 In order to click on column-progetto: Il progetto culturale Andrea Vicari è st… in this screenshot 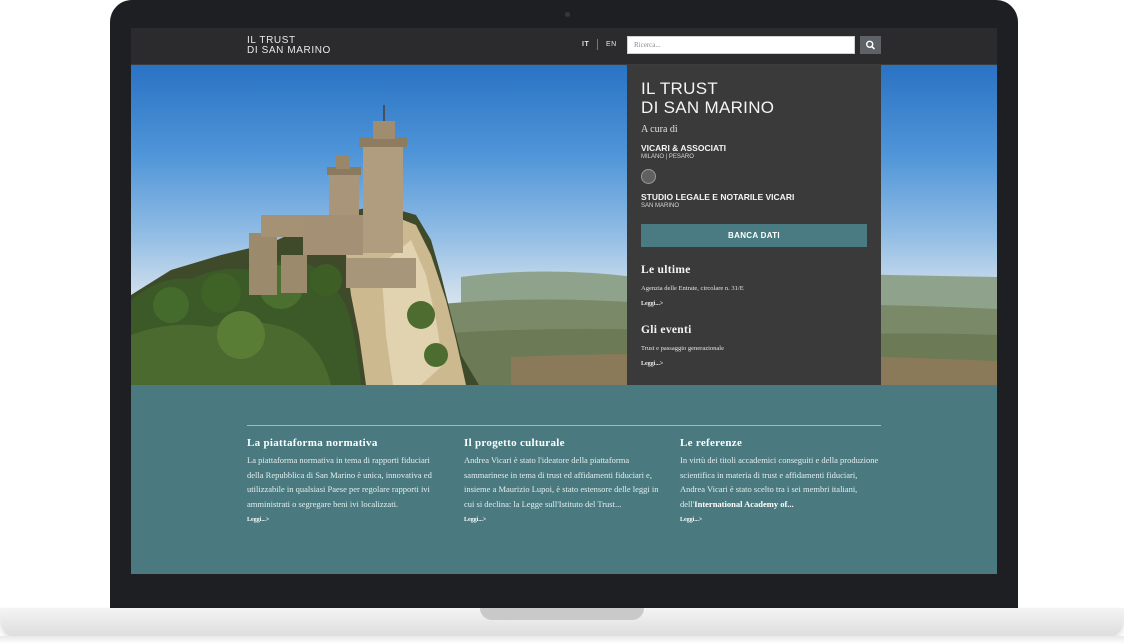, I will do `click(564, 480)`.